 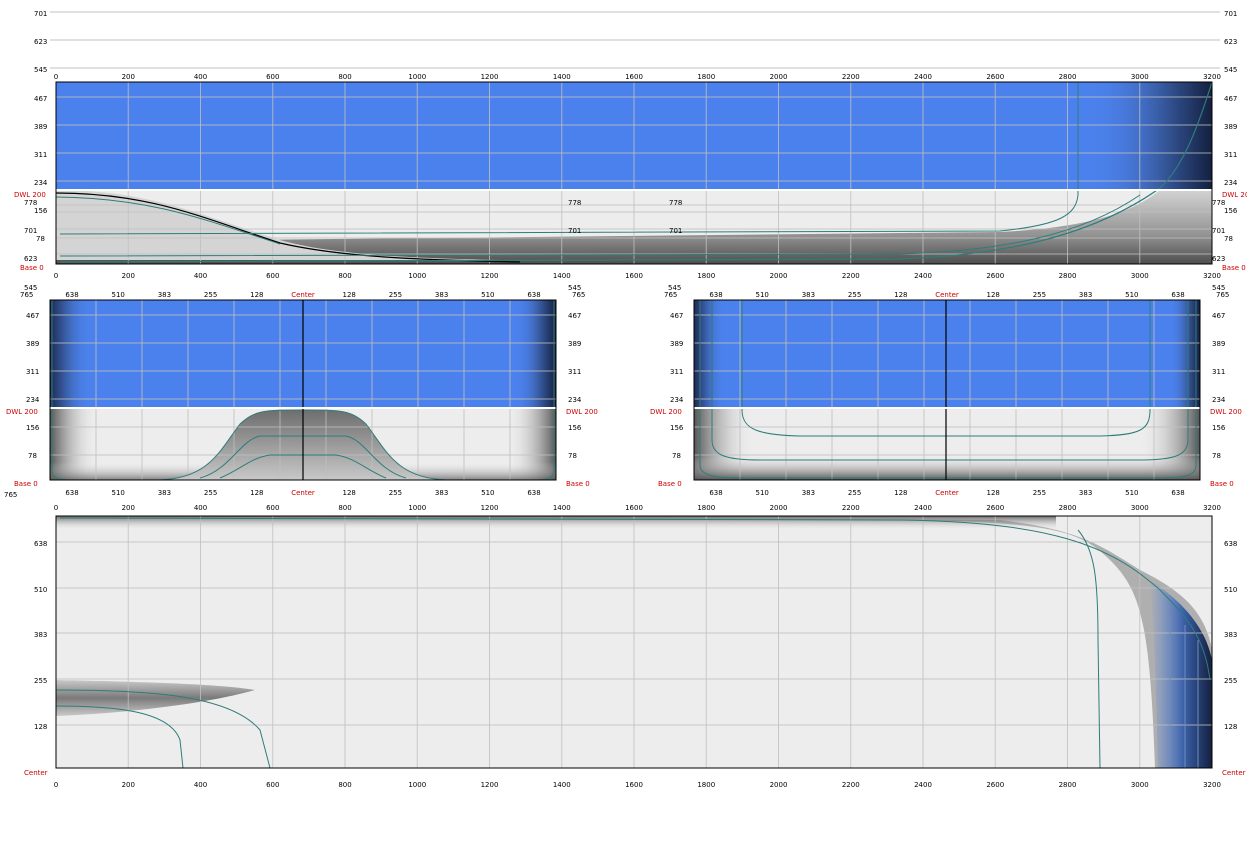 I want to click on section-left-y: 467, so click(x=32, y=316).